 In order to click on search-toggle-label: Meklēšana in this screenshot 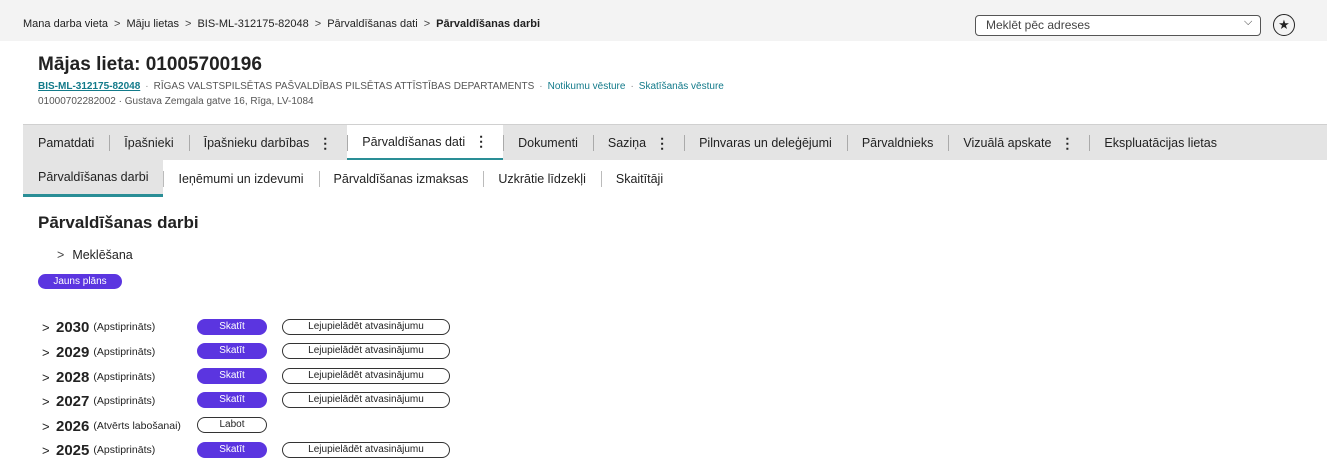, I will do `click(102, 255)`.